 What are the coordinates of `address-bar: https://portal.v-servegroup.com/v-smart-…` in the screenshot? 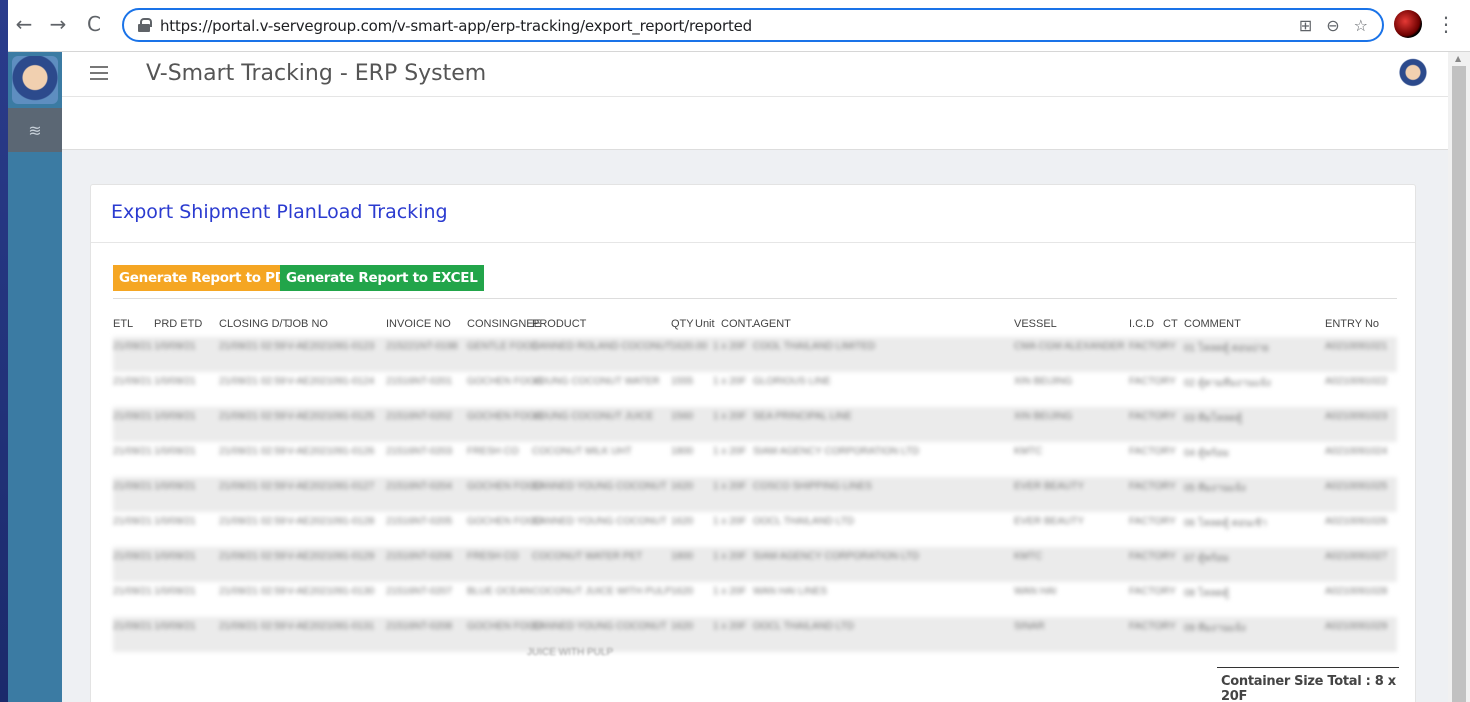 It's located at (753, 25).